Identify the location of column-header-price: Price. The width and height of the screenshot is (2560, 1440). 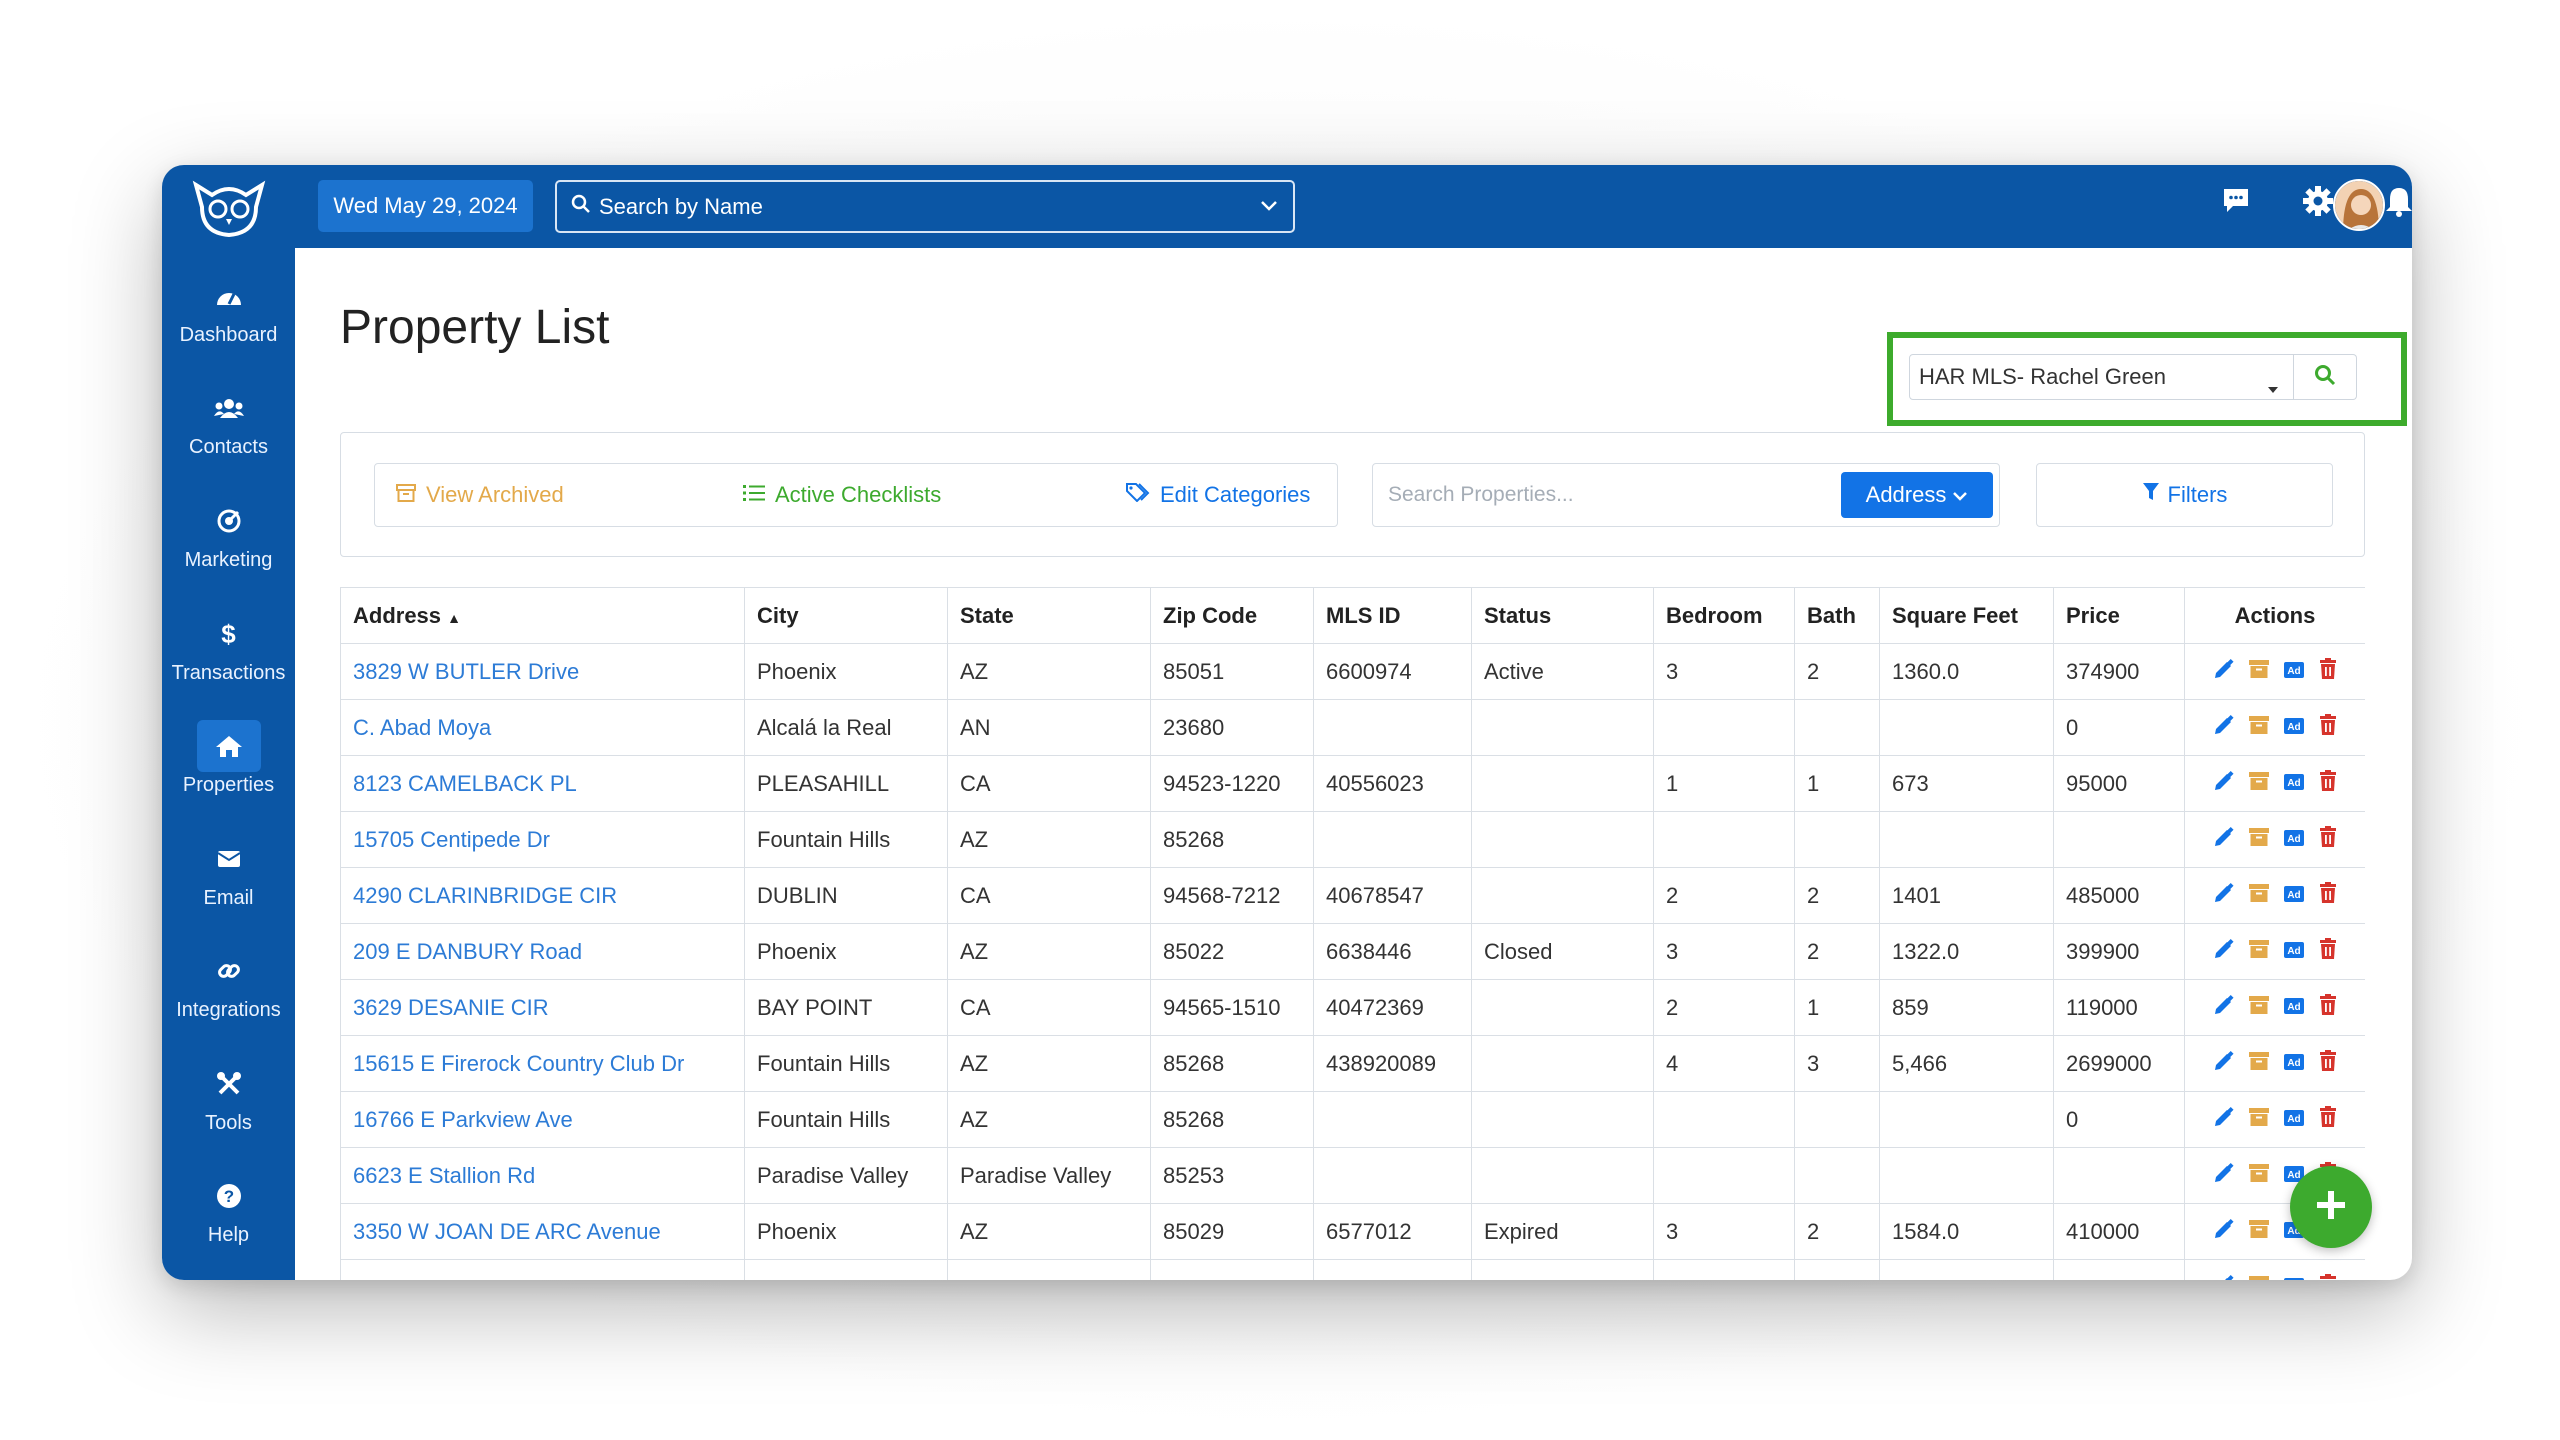
(2119, 615).